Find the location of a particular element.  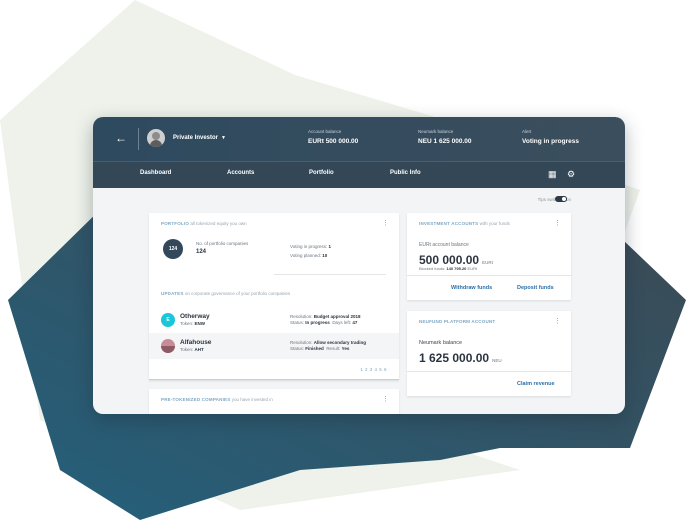

pretokenized-subtitle: you have invested in is located at coordinates (252, 399).